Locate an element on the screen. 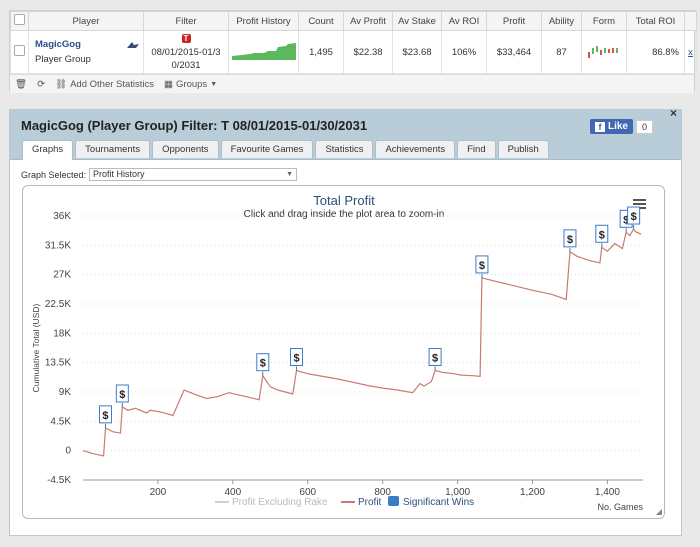  blank-header is located at coordinates (690, 21).